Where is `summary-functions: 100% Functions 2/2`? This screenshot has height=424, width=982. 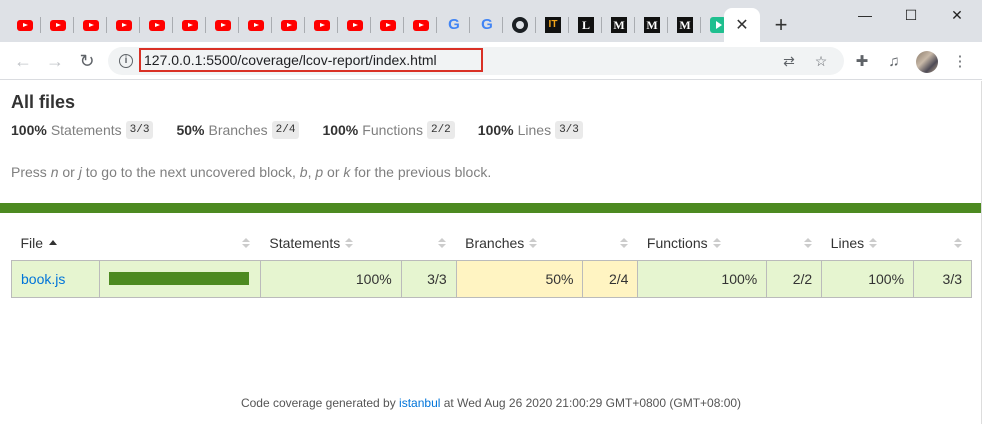 summary-functions: 100% Functions 2/2 is located at coordinates (388, 130).